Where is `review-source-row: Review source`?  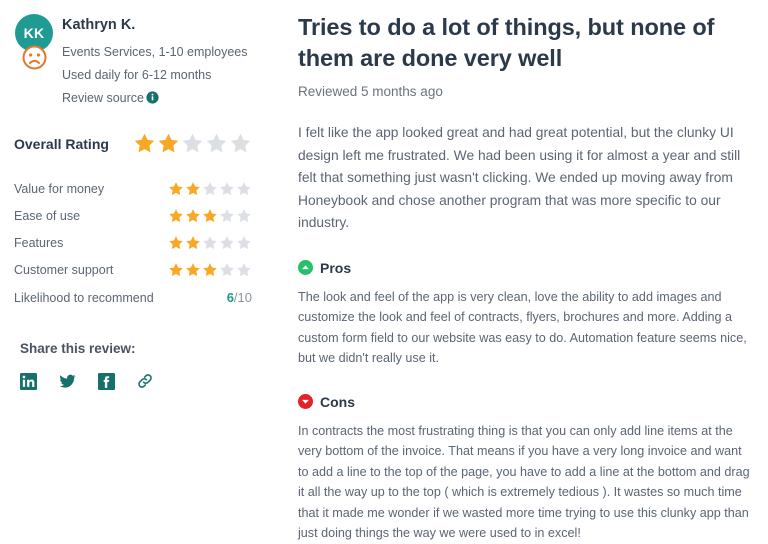 review-source-row: Review source is located at coordinates (155, 98).